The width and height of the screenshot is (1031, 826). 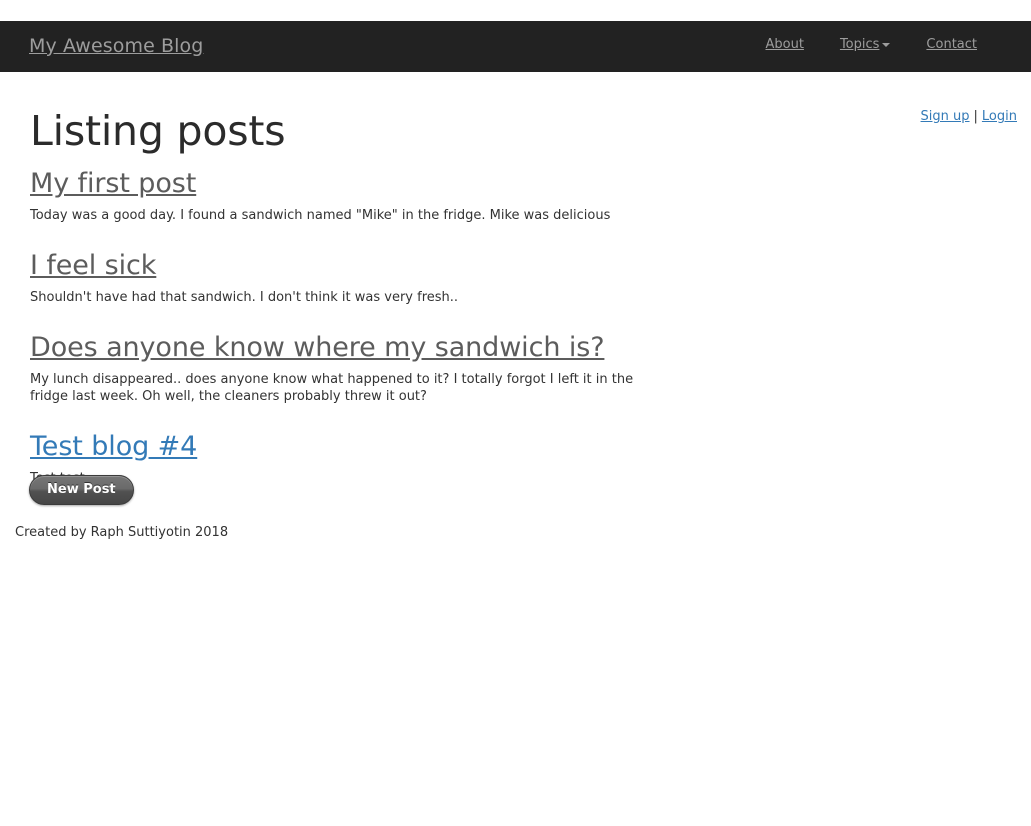 What do you see at coordinates (951, 45) in the screenshot?
I see `nav-link-contact: Contact` at bounding box center [951, 45].